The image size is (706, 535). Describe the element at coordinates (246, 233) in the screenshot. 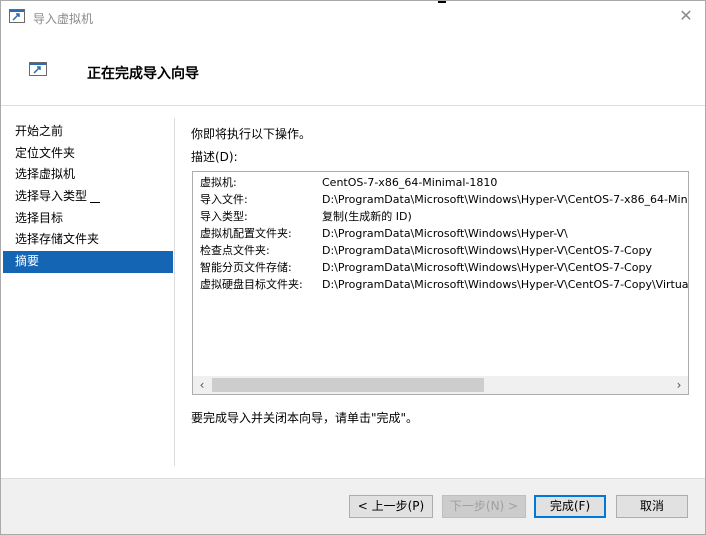

I see `summary-key: 虚拟机配置文件夹:` at that location.